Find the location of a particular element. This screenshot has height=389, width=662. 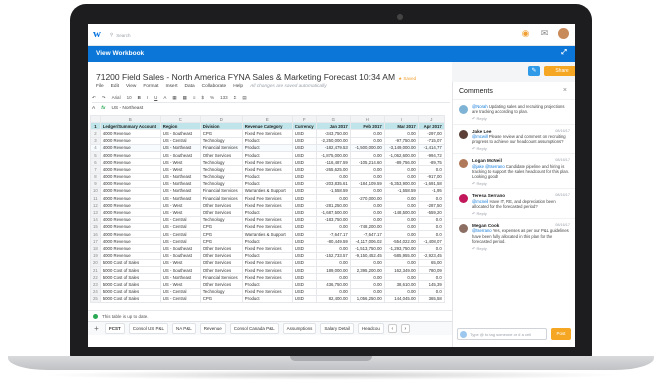

table-cell: Financial Services is located at coordinates (221, 191).